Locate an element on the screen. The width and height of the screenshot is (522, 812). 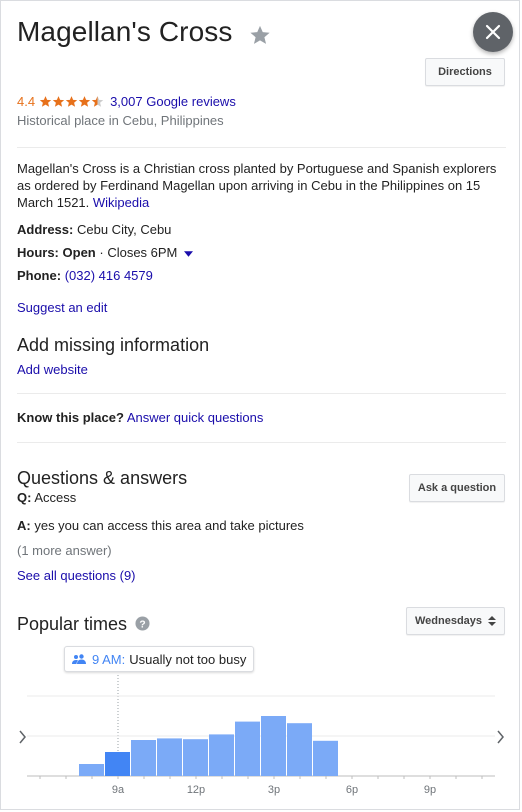
bar-12p is located at coordinates (195, 757).